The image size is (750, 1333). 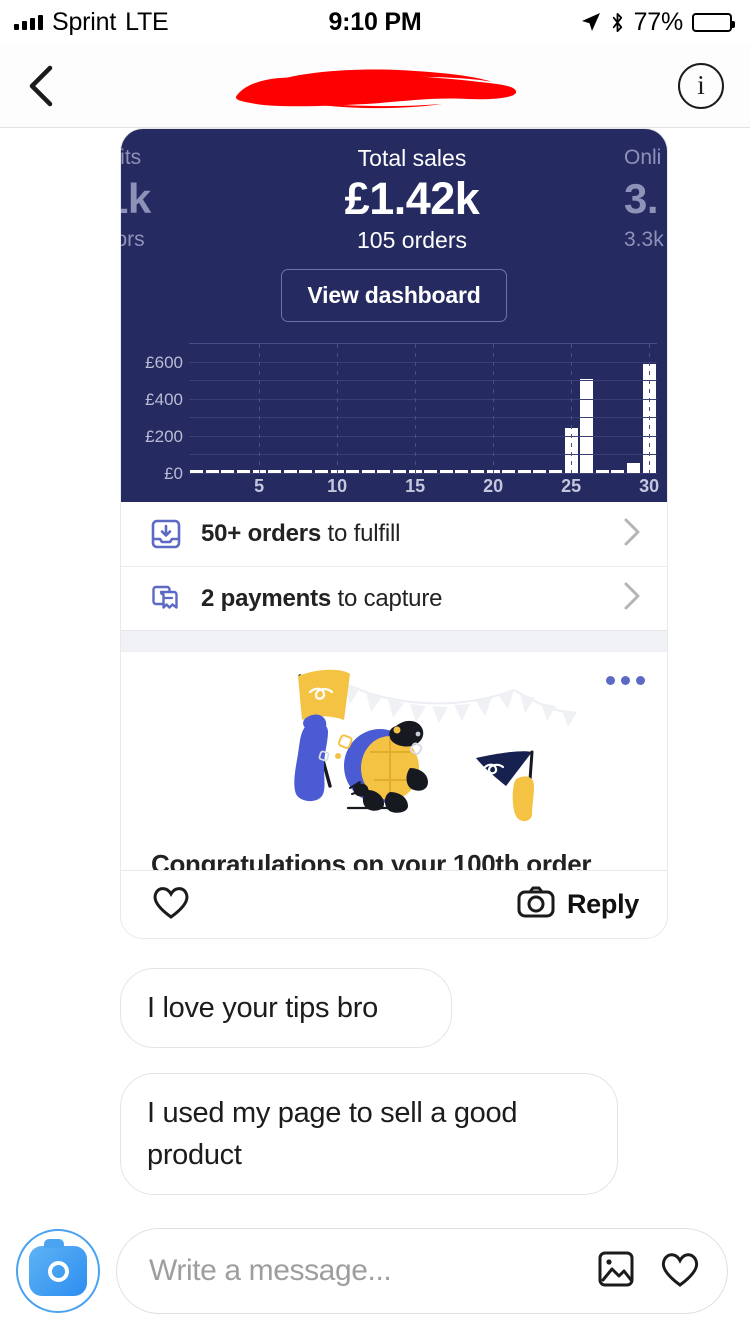 I want to click on card-action-row: 50+ orders to fulfill, so click(x=394, y=534).